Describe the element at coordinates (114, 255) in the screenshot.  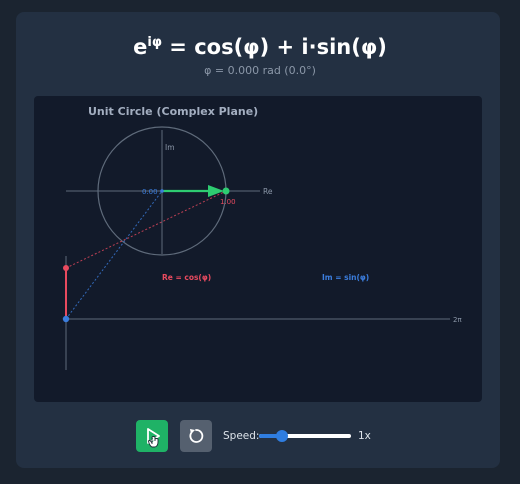
I see `im-projection-line` at that location.